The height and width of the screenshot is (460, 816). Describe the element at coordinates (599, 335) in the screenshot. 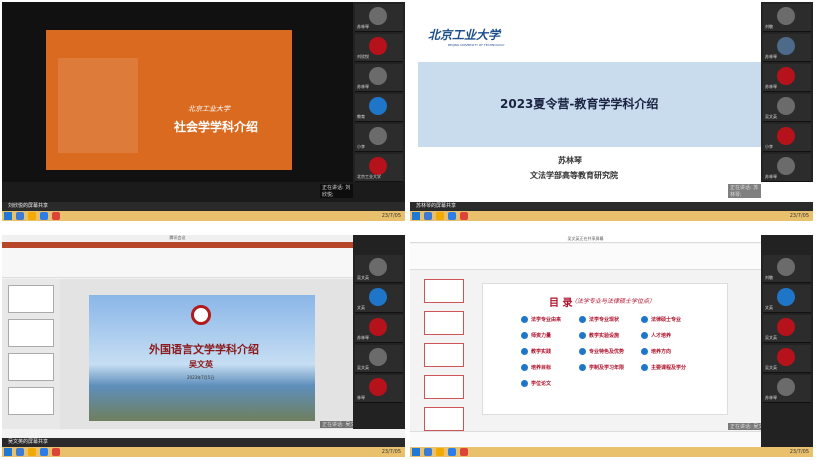

I see `toc-item: 教学实验设施` at that location.